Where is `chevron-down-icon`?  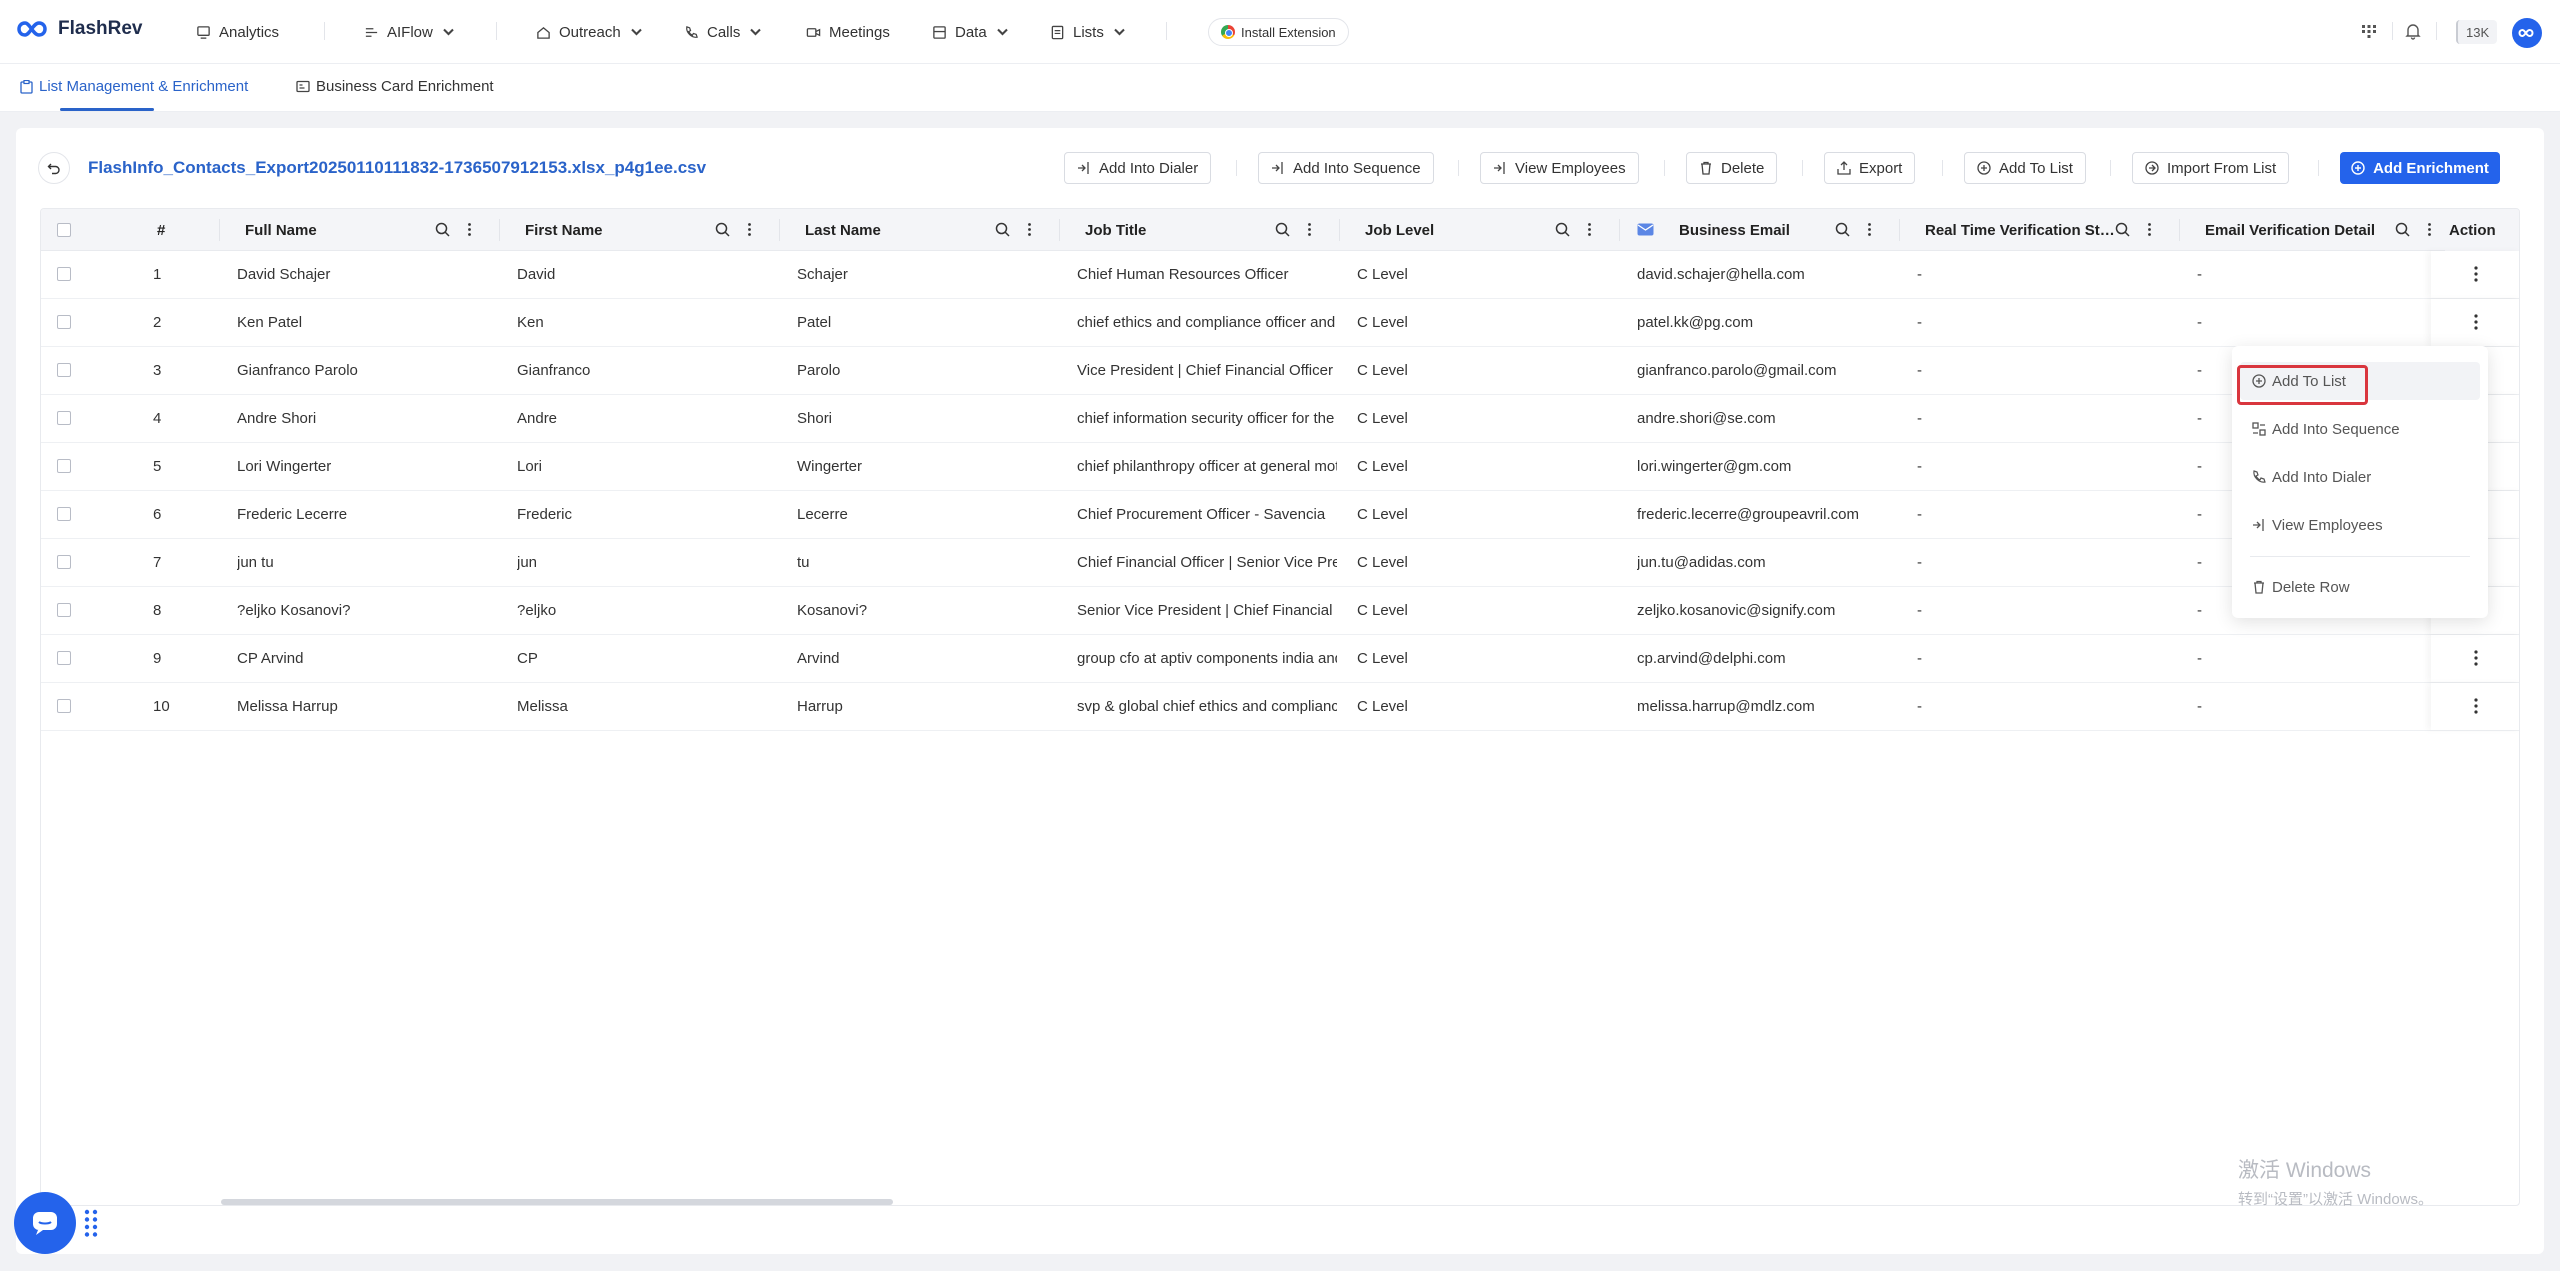 chevron-down-icon is located at coordinates (1119, 31).